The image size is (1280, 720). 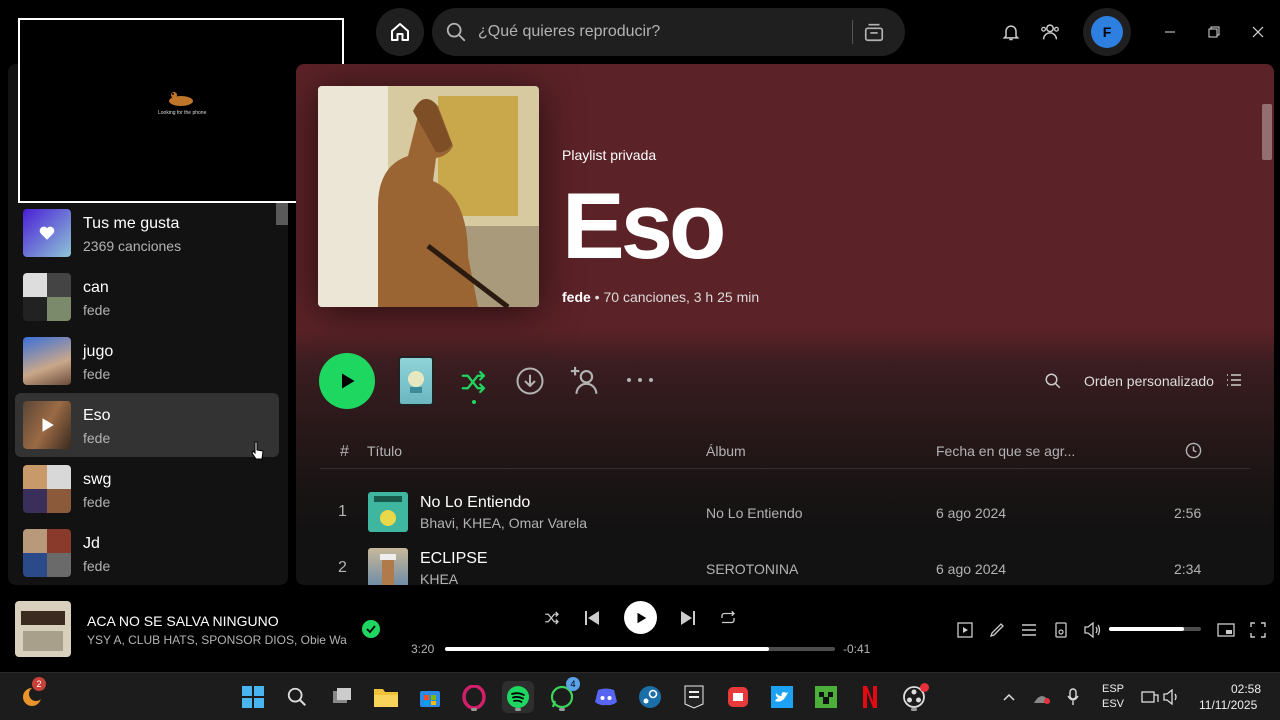 I want to click on playlist-kind: Playlist privada, so click(x=609, y=155).